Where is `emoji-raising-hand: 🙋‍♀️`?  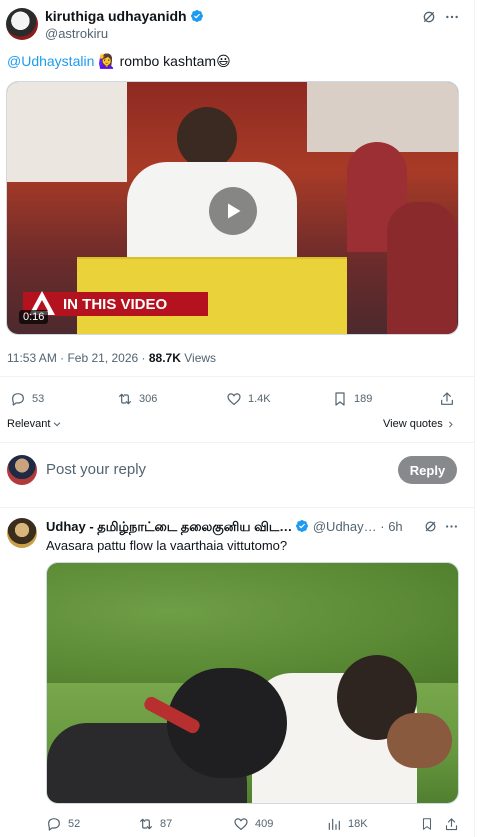
emoji-raising-hand: 🙋‍♀️ is located at coordinates (107, 61).